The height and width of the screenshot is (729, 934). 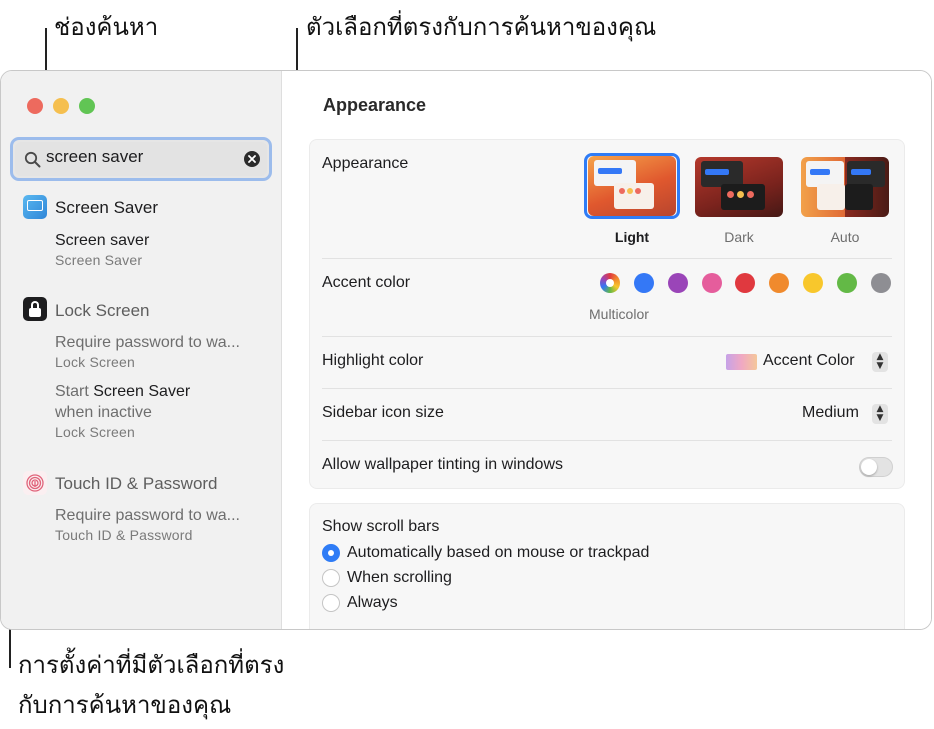 I want to click on result-item-title-line2: when inactive, so click(x=103, y=412).